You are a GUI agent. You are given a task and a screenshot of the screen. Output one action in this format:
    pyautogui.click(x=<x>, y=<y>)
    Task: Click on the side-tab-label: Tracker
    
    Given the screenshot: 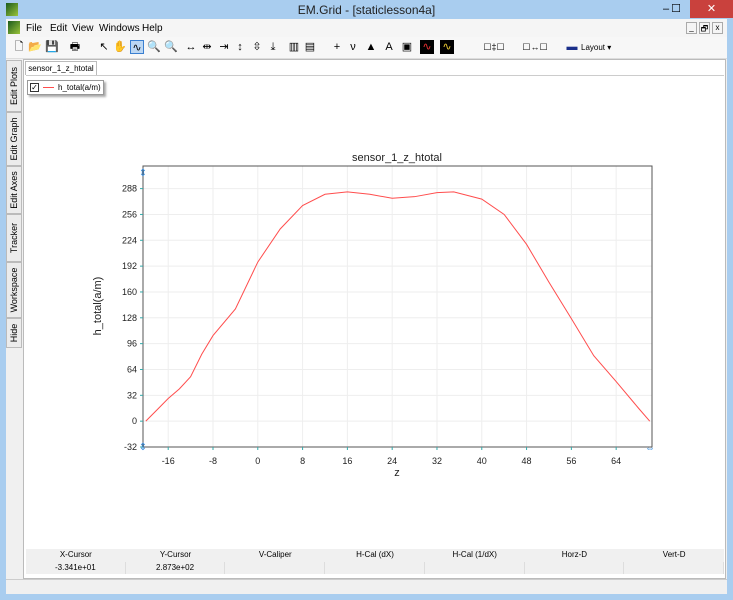 What is the action you would take?
    pyautogui.click(x=14, y=238)
    